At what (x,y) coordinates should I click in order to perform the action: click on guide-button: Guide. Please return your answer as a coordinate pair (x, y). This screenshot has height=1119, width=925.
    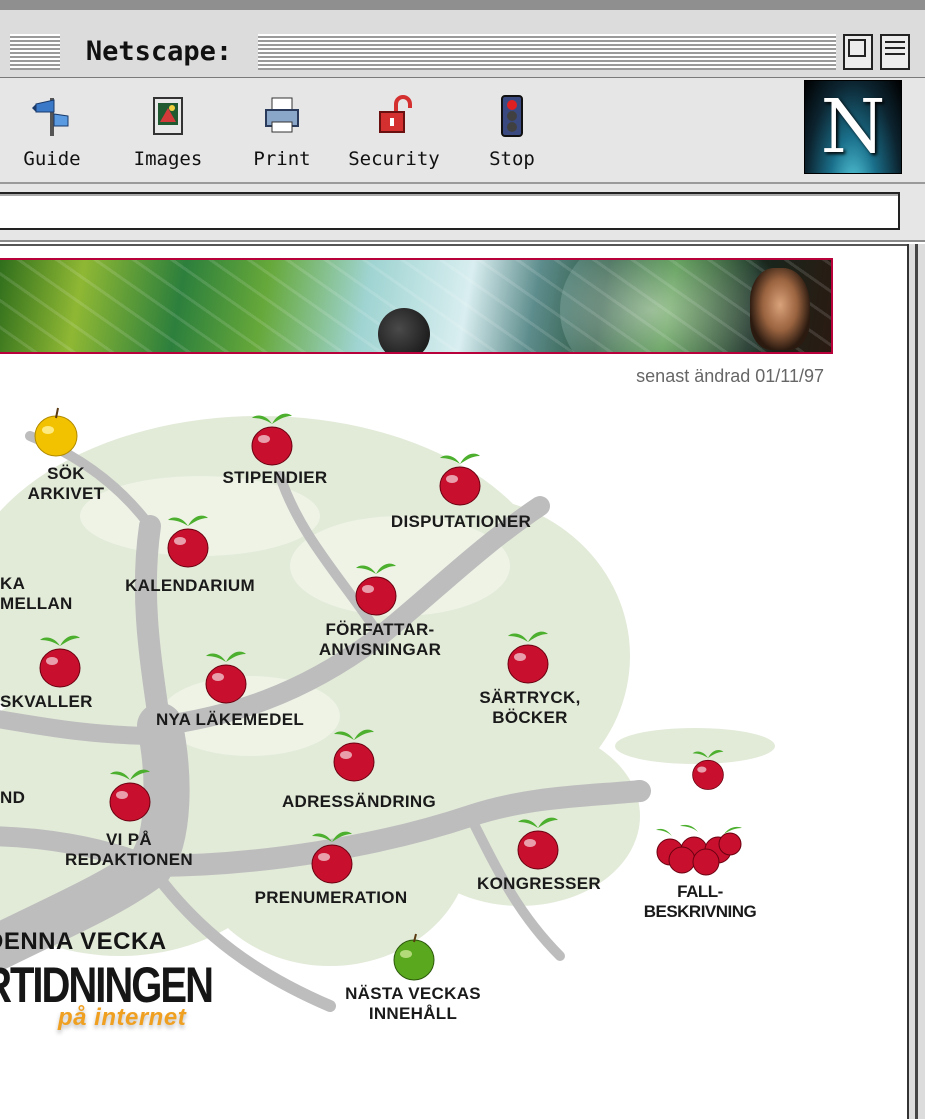
    Looking at the image, I should click on (52, 131).